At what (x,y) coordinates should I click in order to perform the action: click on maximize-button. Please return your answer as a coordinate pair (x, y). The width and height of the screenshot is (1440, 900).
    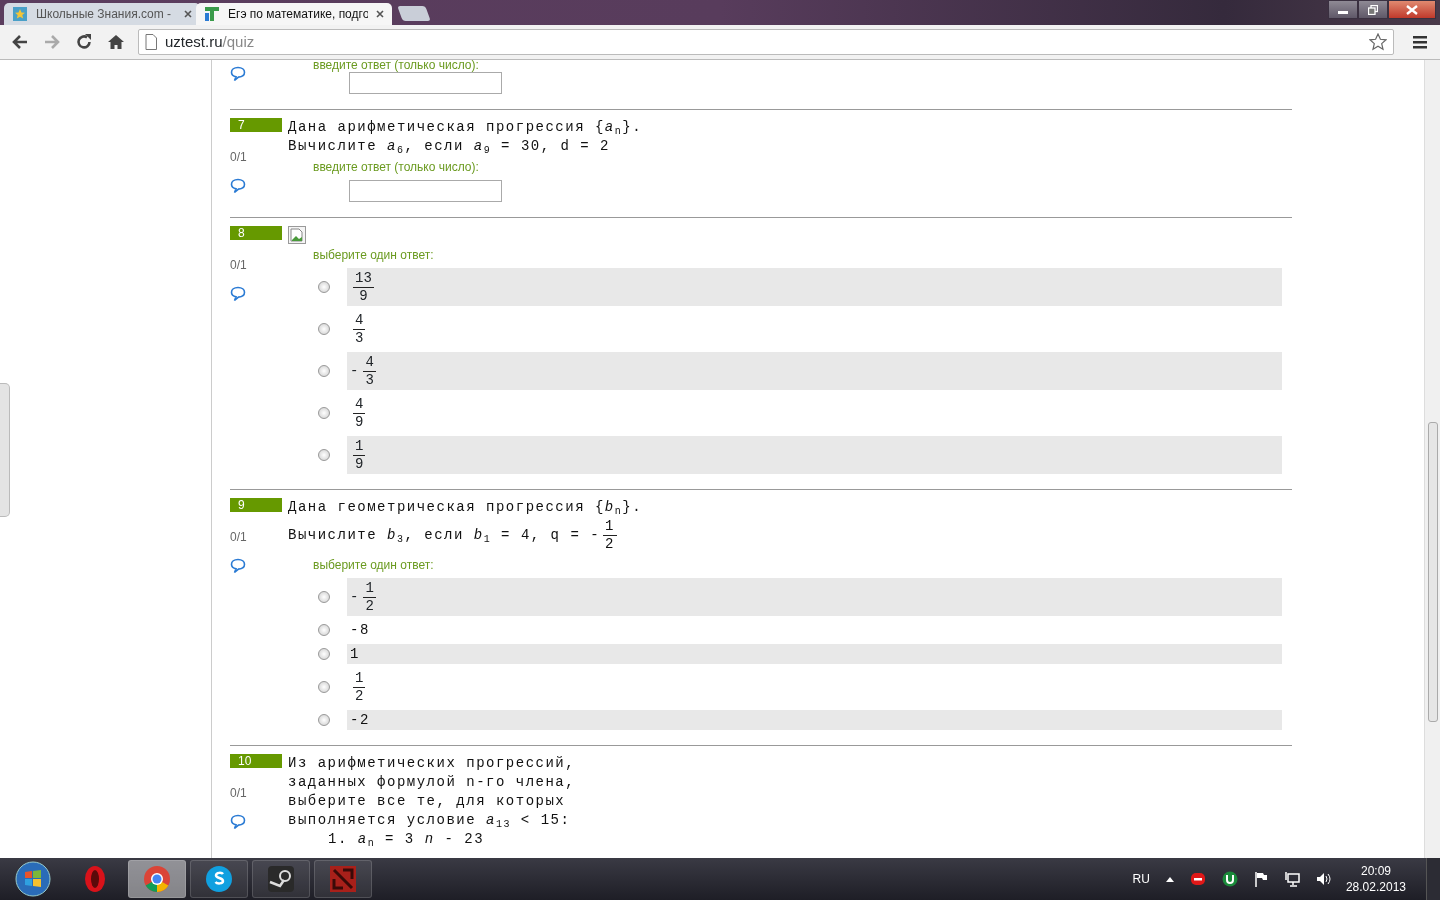
    Looking at the image, I should click on (1373, 9).